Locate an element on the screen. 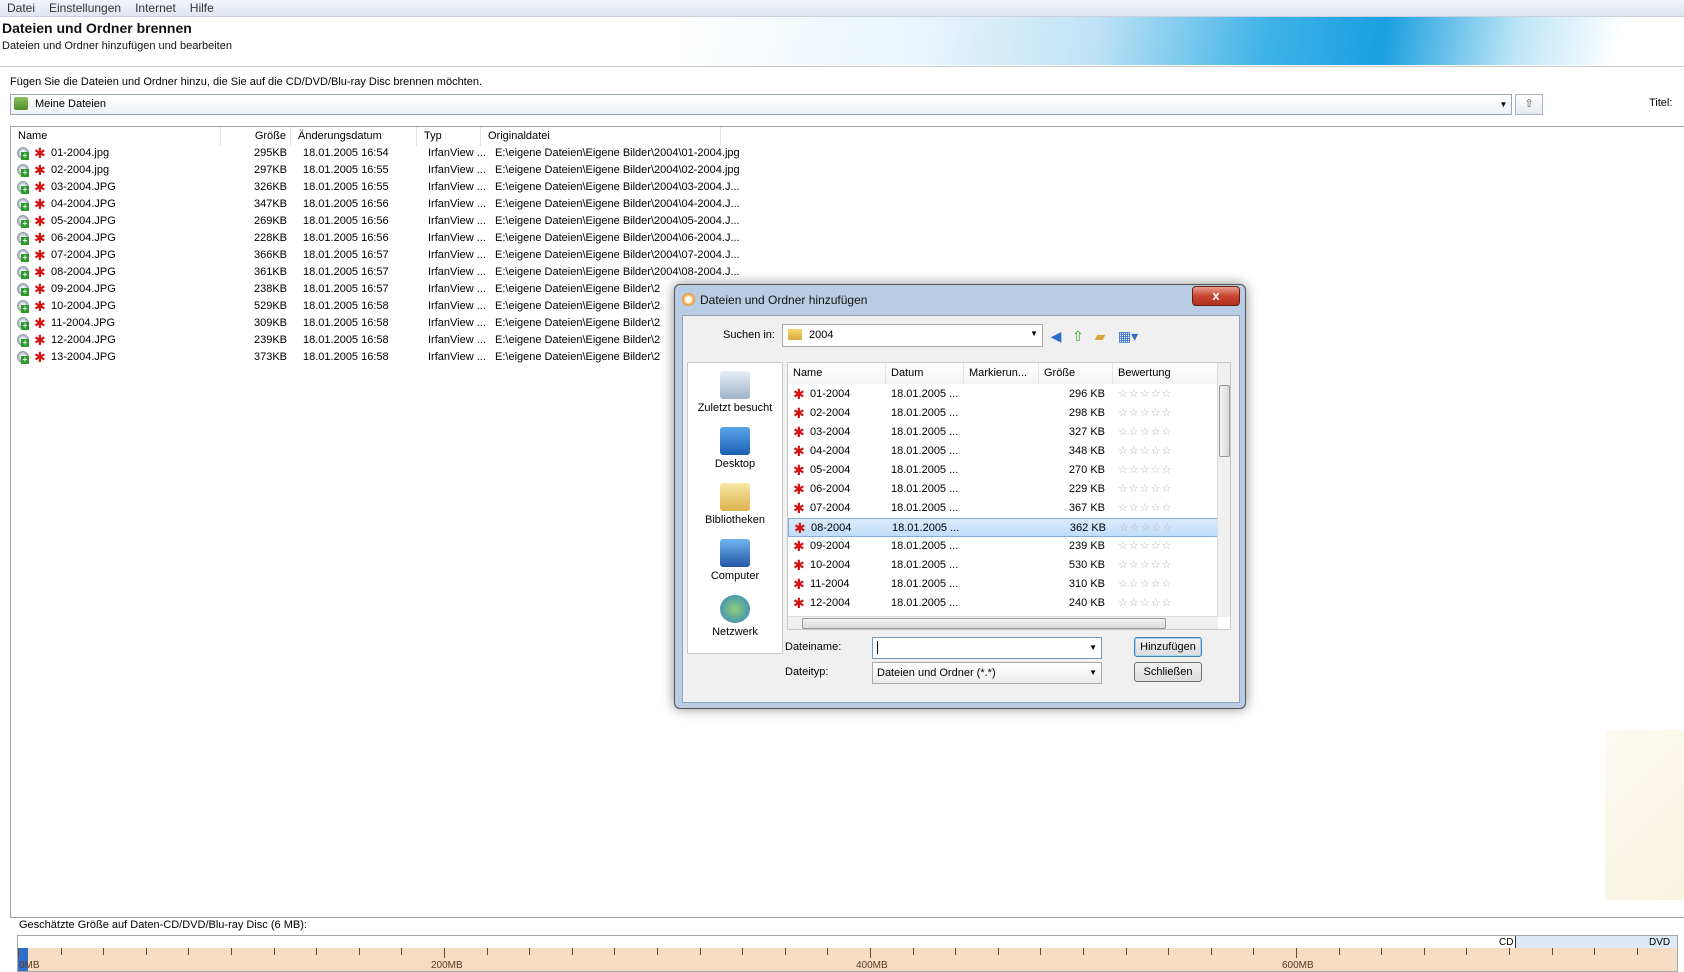  ruler-tick is located at coordinates (827, 951).